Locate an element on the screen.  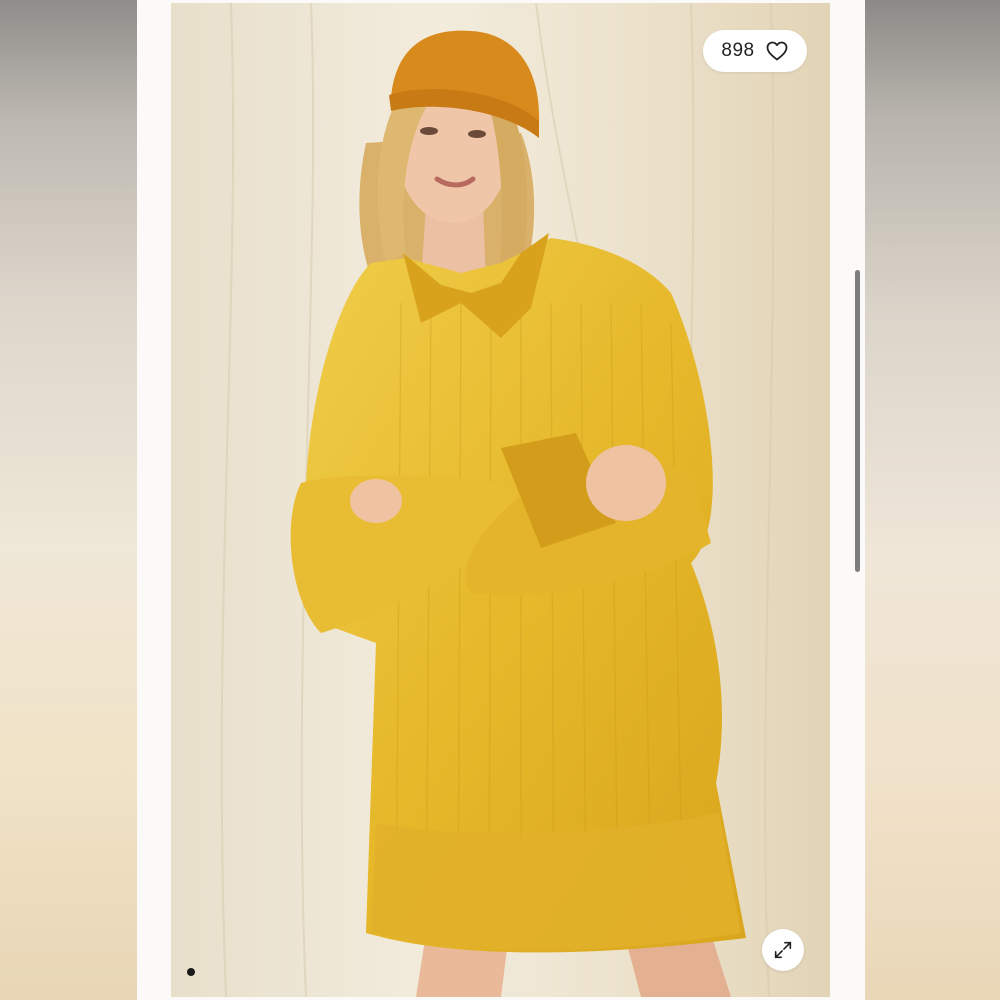
expand-image-button is located at coordinates (783, 950).